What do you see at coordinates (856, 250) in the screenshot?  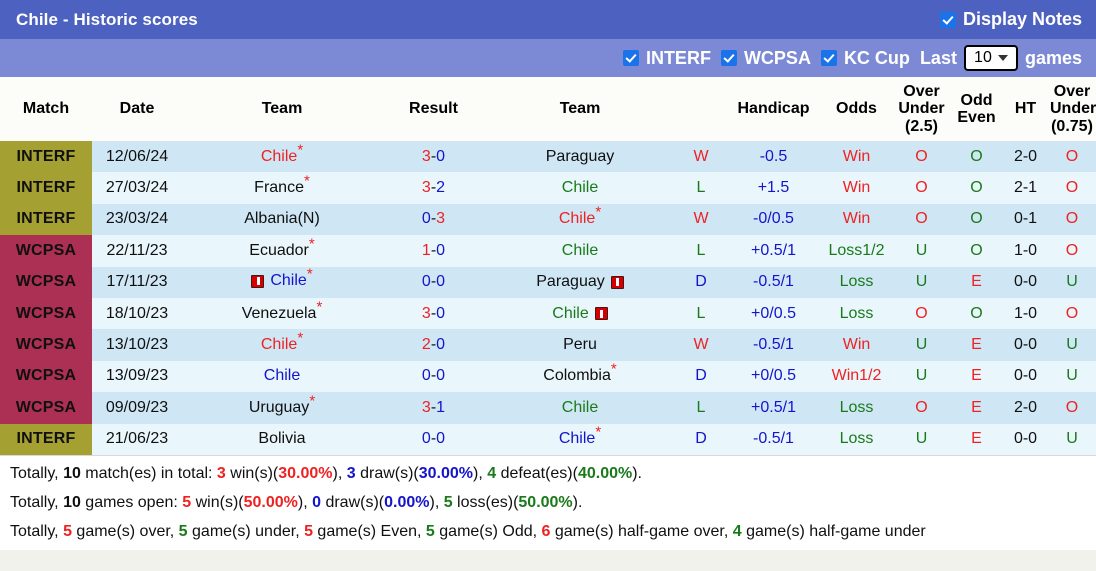 I see `odds-value: Loss1/2` at bounding box center [856, 250].